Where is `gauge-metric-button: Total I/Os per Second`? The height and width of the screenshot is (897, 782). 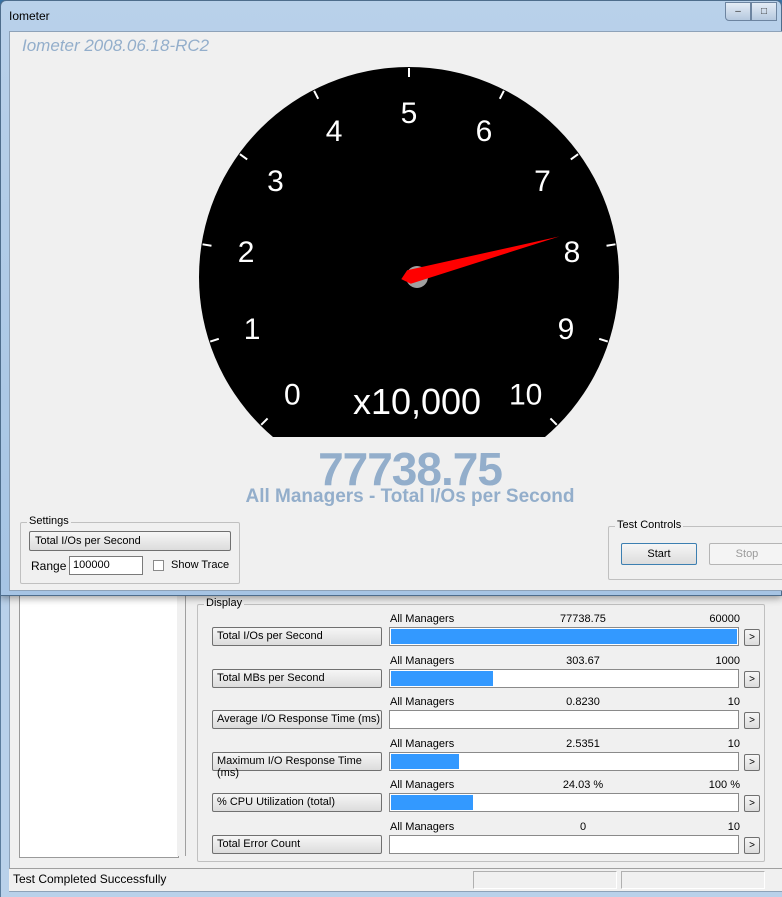
gauge-metric-button: Total I/Os per Second is located at coordinates (130, 541).